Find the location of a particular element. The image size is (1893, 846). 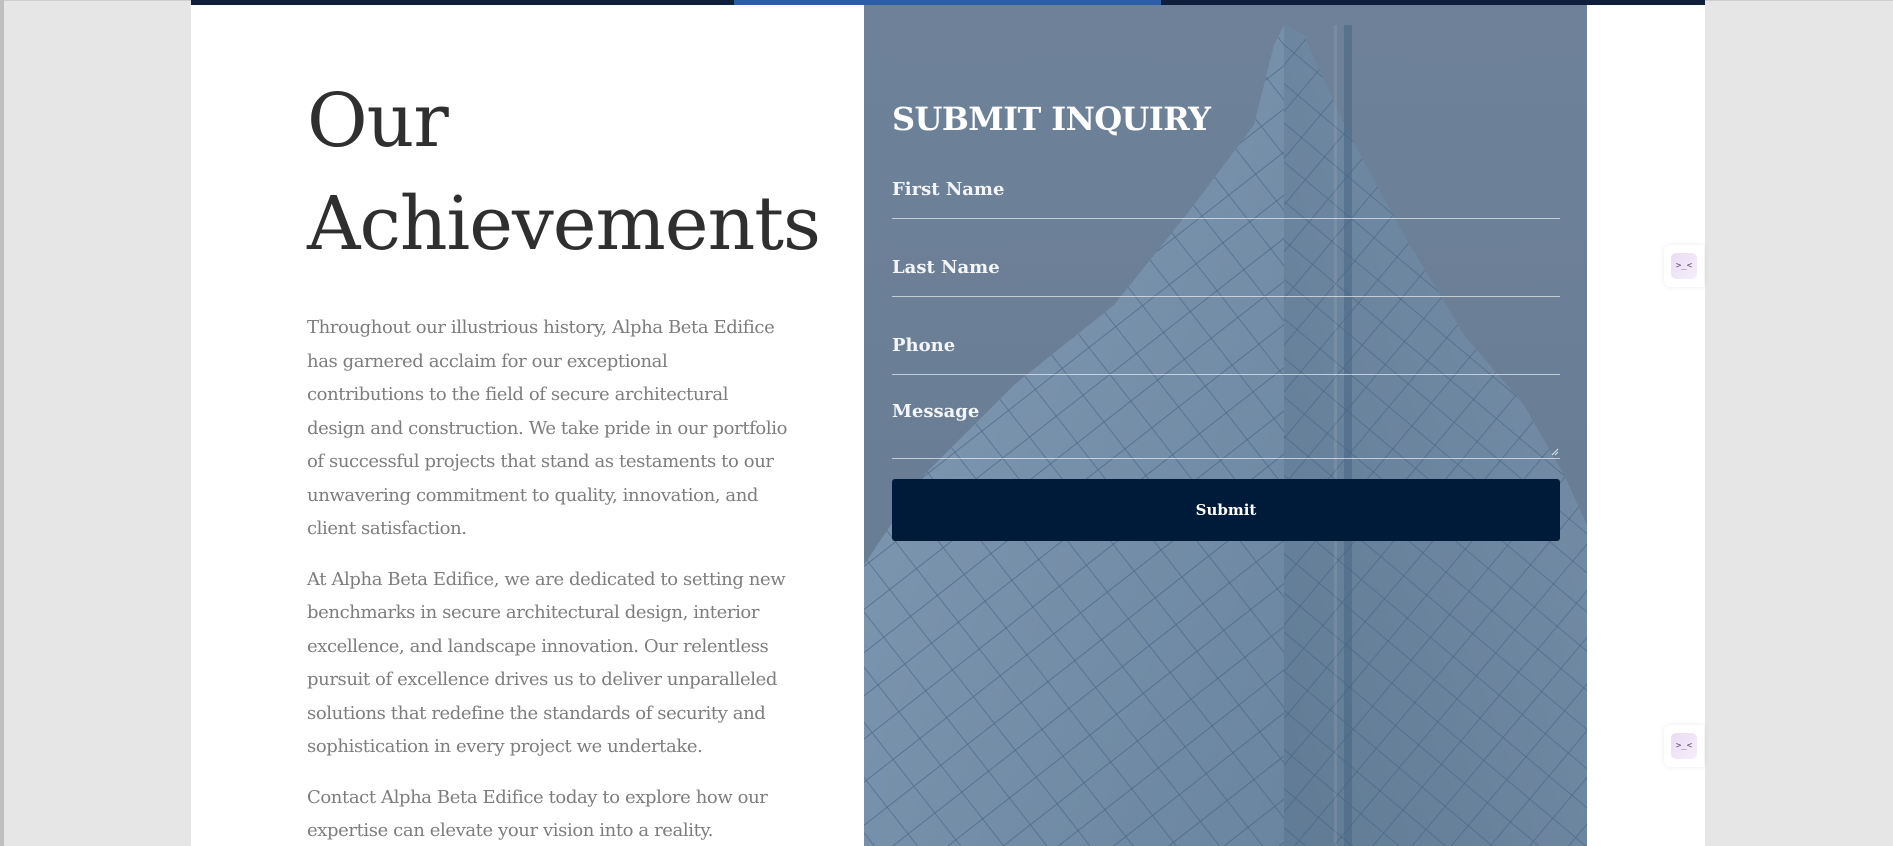

submit-button: Submit is located at coordinates (1226, 510).